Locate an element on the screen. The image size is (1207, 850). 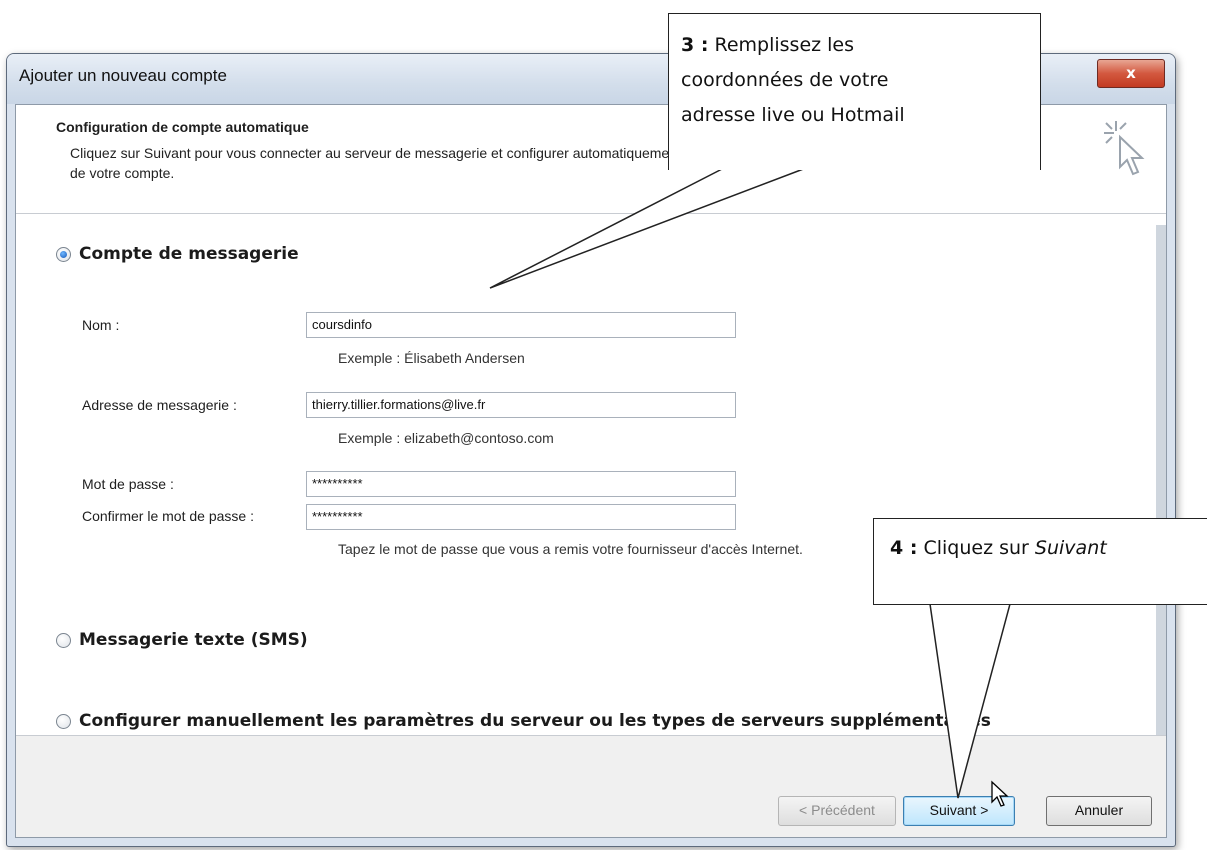
confirm-password-input: ********** is located at coordinates (521, 517).